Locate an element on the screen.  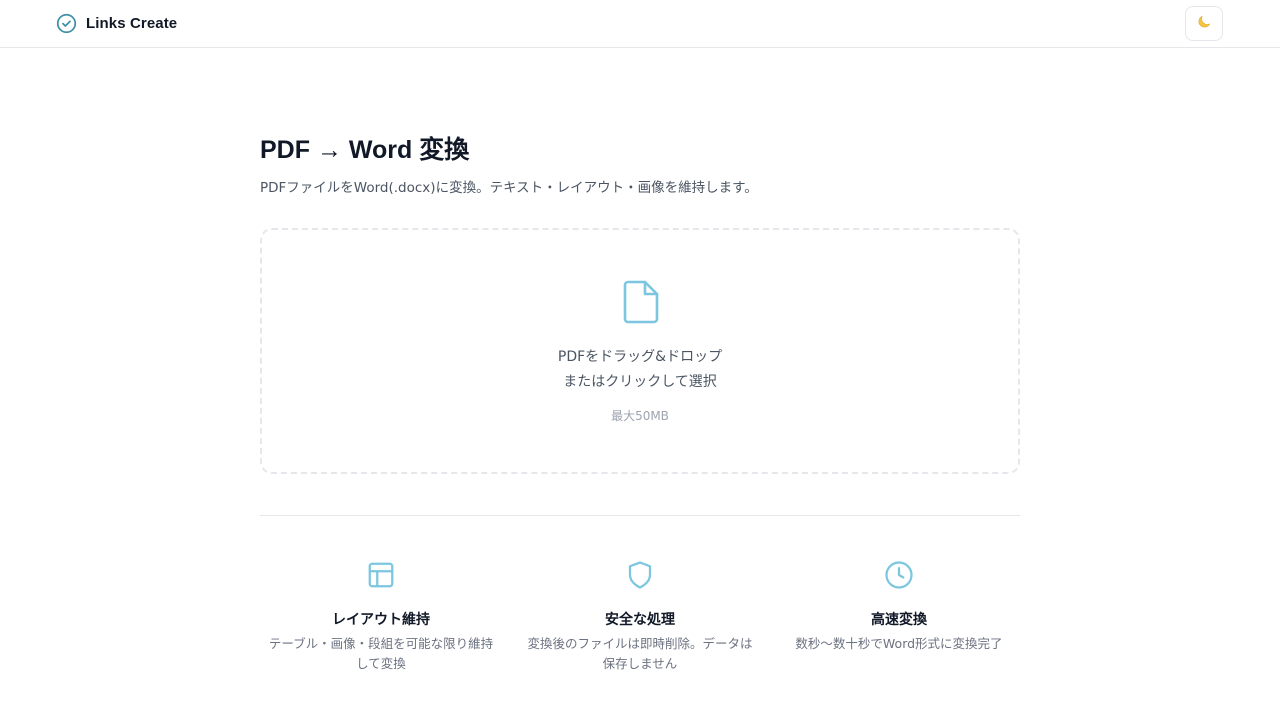
feature-title: 安全な処理 is located at coordinates (640, 619).